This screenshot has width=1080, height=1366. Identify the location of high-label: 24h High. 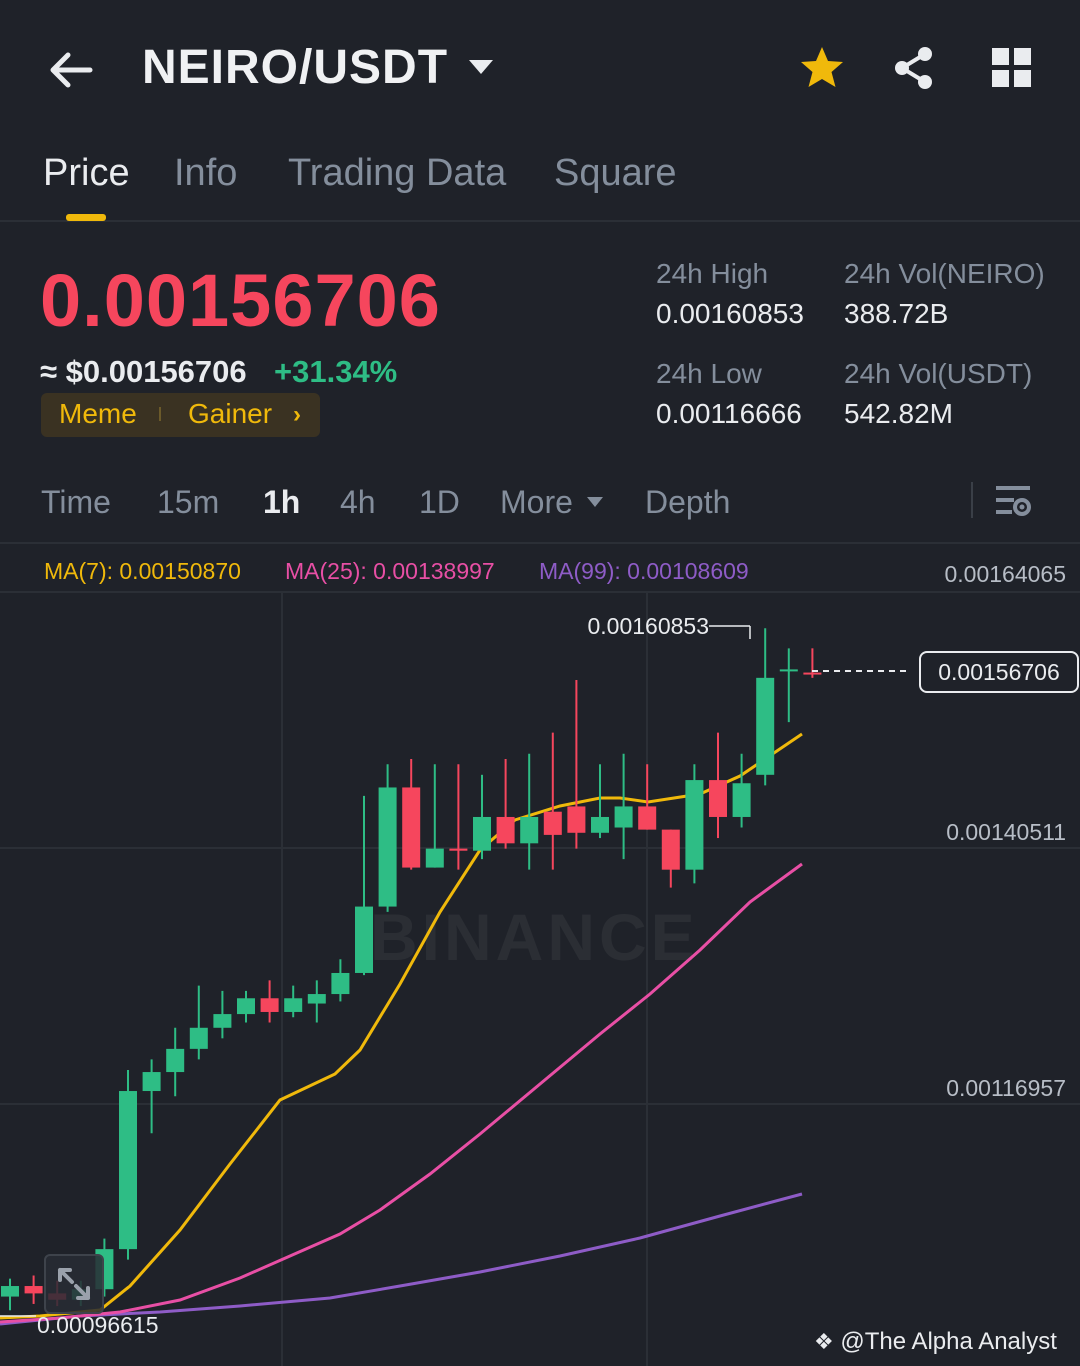
(712, 273).